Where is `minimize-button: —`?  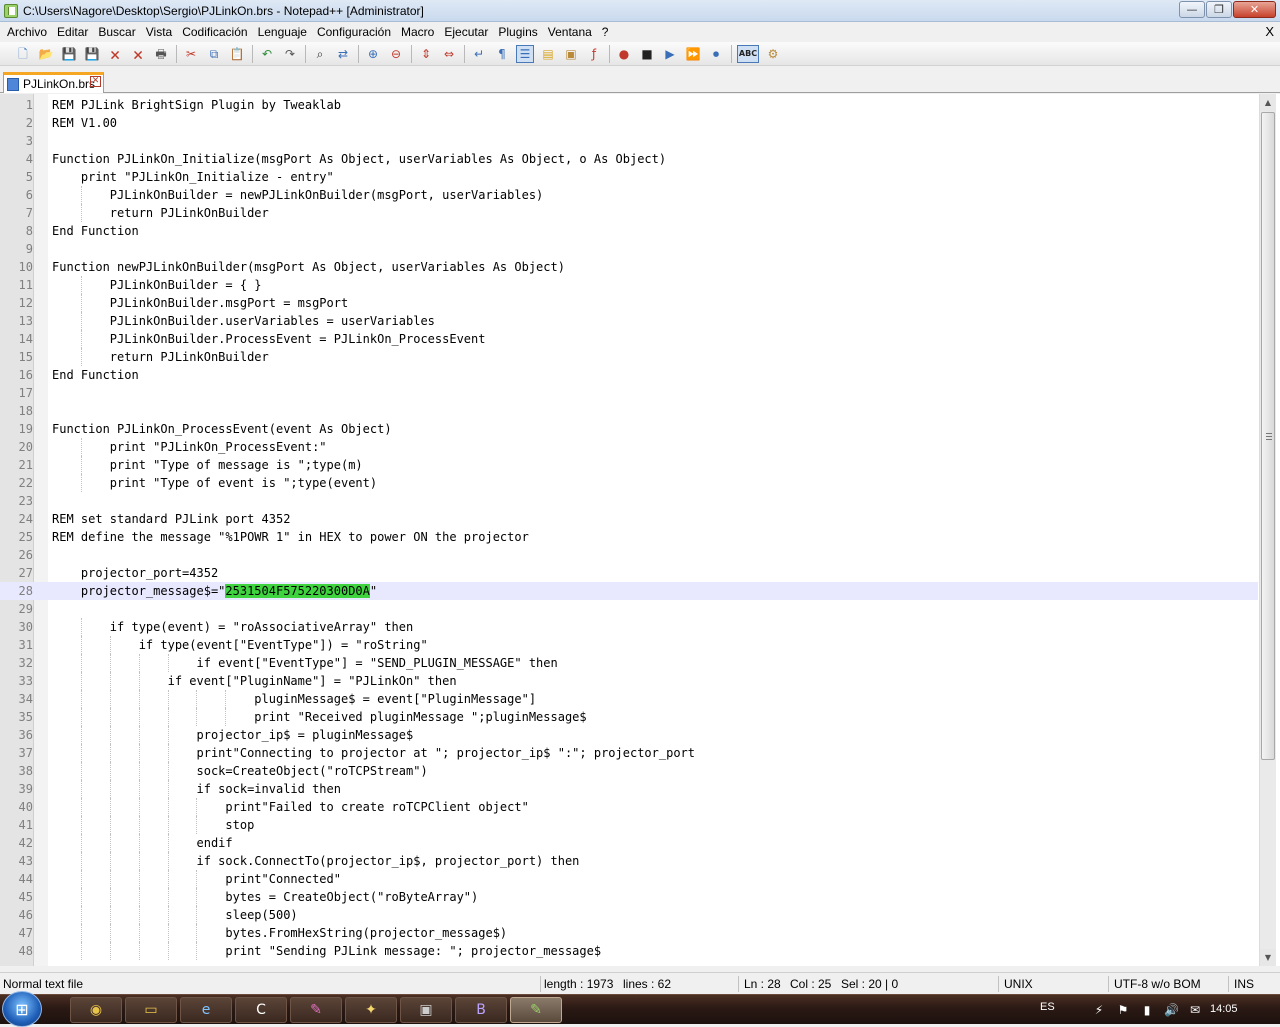
minimize-button: — is located at coordinates (1192, 9).